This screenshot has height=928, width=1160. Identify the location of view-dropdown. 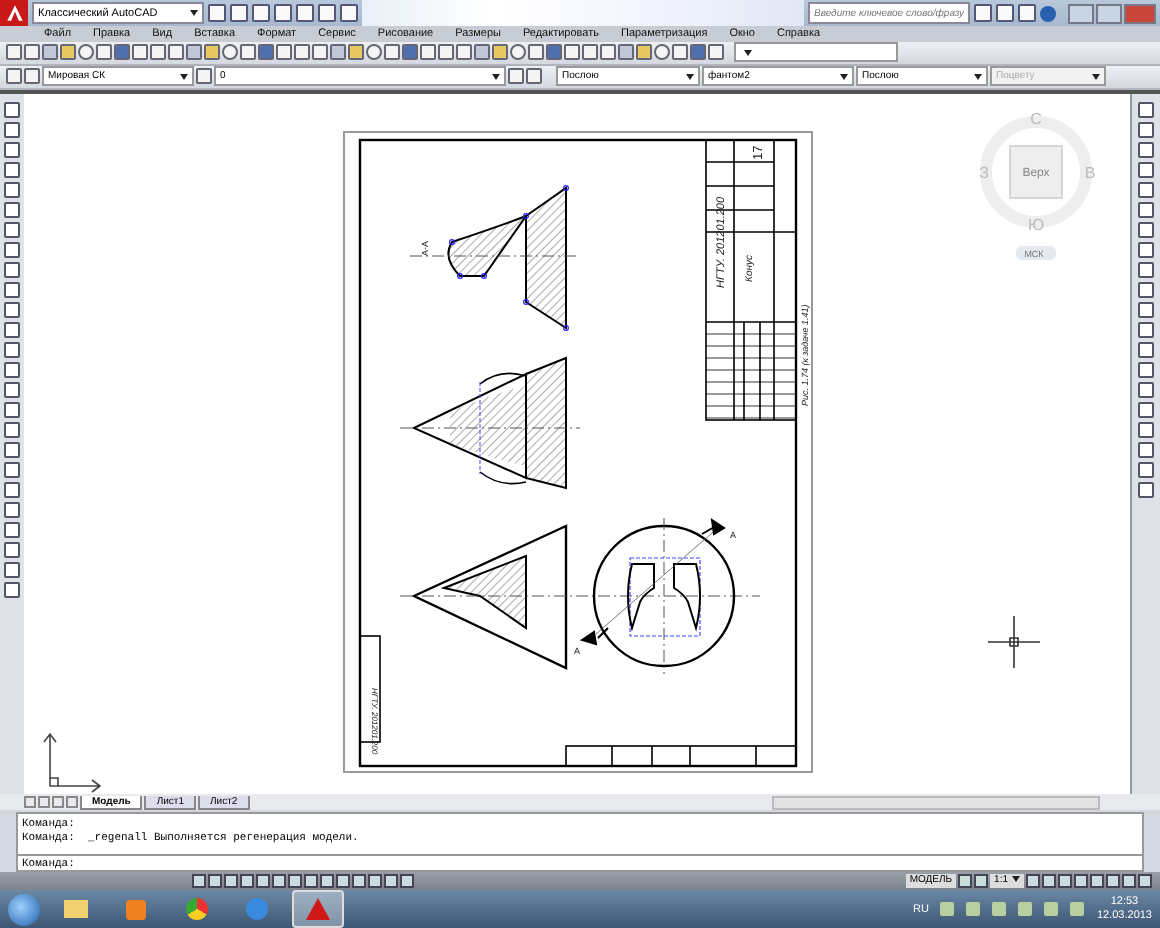
(816, 52).